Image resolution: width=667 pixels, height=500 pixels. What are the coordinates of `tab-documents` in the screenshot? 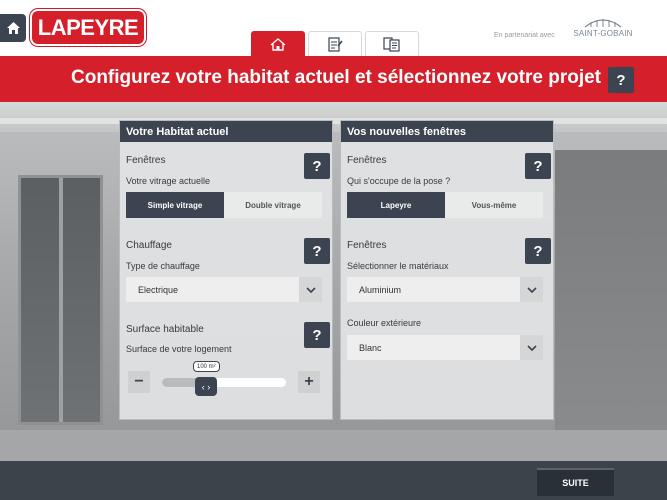 It's located at (392, 43).